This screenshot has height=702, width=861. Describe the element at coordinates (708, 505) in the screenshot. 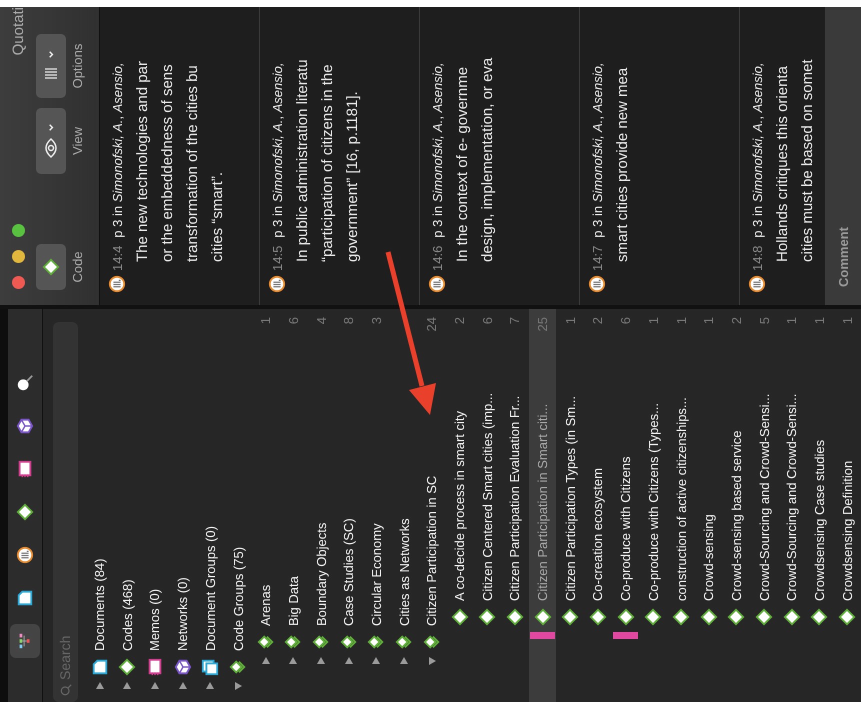

I see `tree-item: Crowd-sensing 1` at that location.